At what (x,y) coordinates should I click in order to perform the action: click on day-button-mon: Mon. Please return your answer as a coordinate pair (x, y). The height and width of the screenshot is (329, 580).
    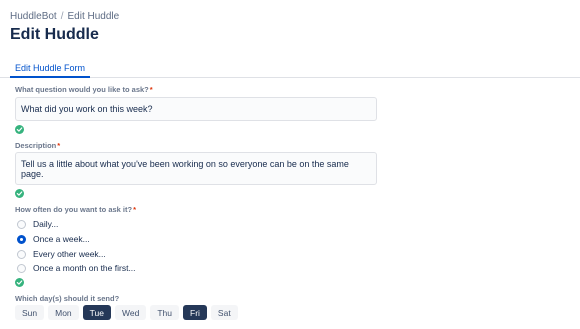
    Looking at the image, I should click on (63, 312).